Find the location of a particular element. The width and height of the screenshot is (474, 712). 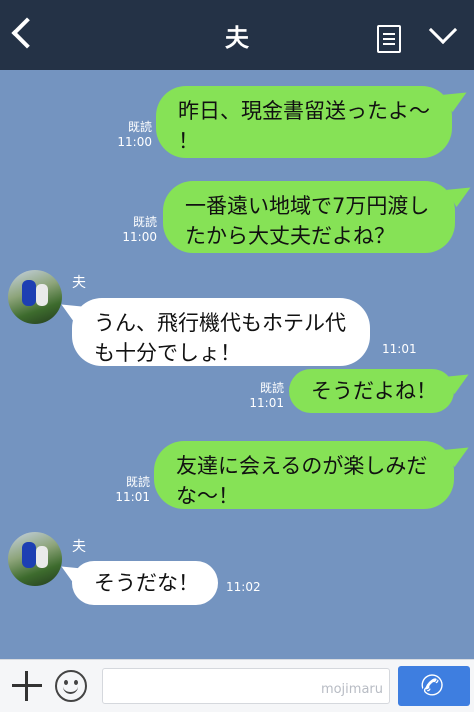

plus-icon is located at coordinates (27, 686).